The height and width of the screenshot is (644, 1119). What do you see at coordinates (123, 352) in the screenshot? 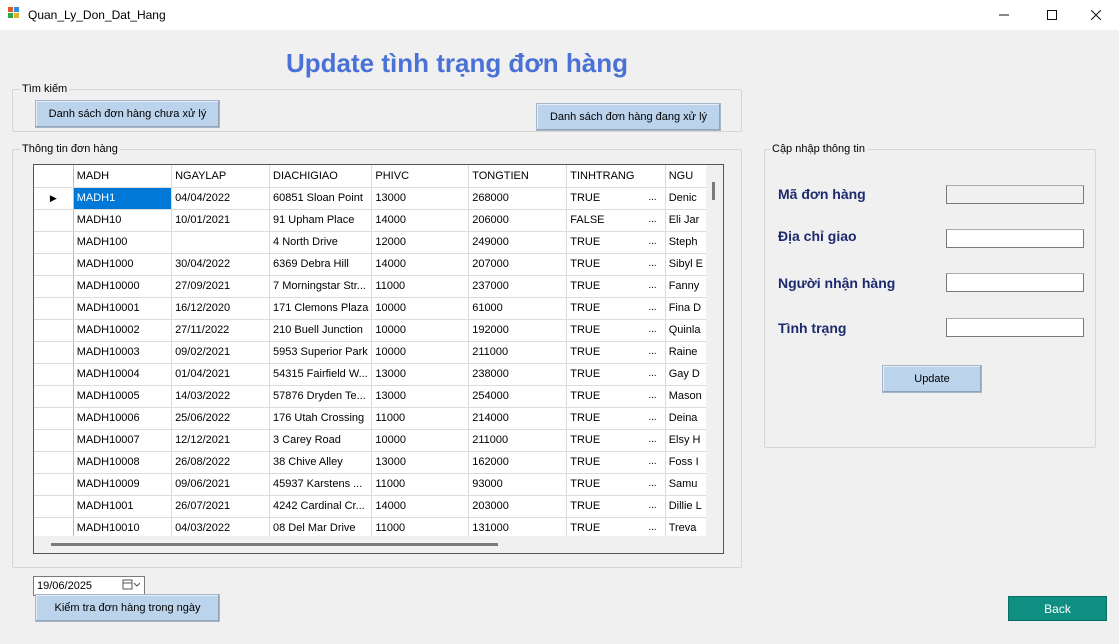
I see `table-cell-madh: MADH10003` at bounding box center [123, 352].